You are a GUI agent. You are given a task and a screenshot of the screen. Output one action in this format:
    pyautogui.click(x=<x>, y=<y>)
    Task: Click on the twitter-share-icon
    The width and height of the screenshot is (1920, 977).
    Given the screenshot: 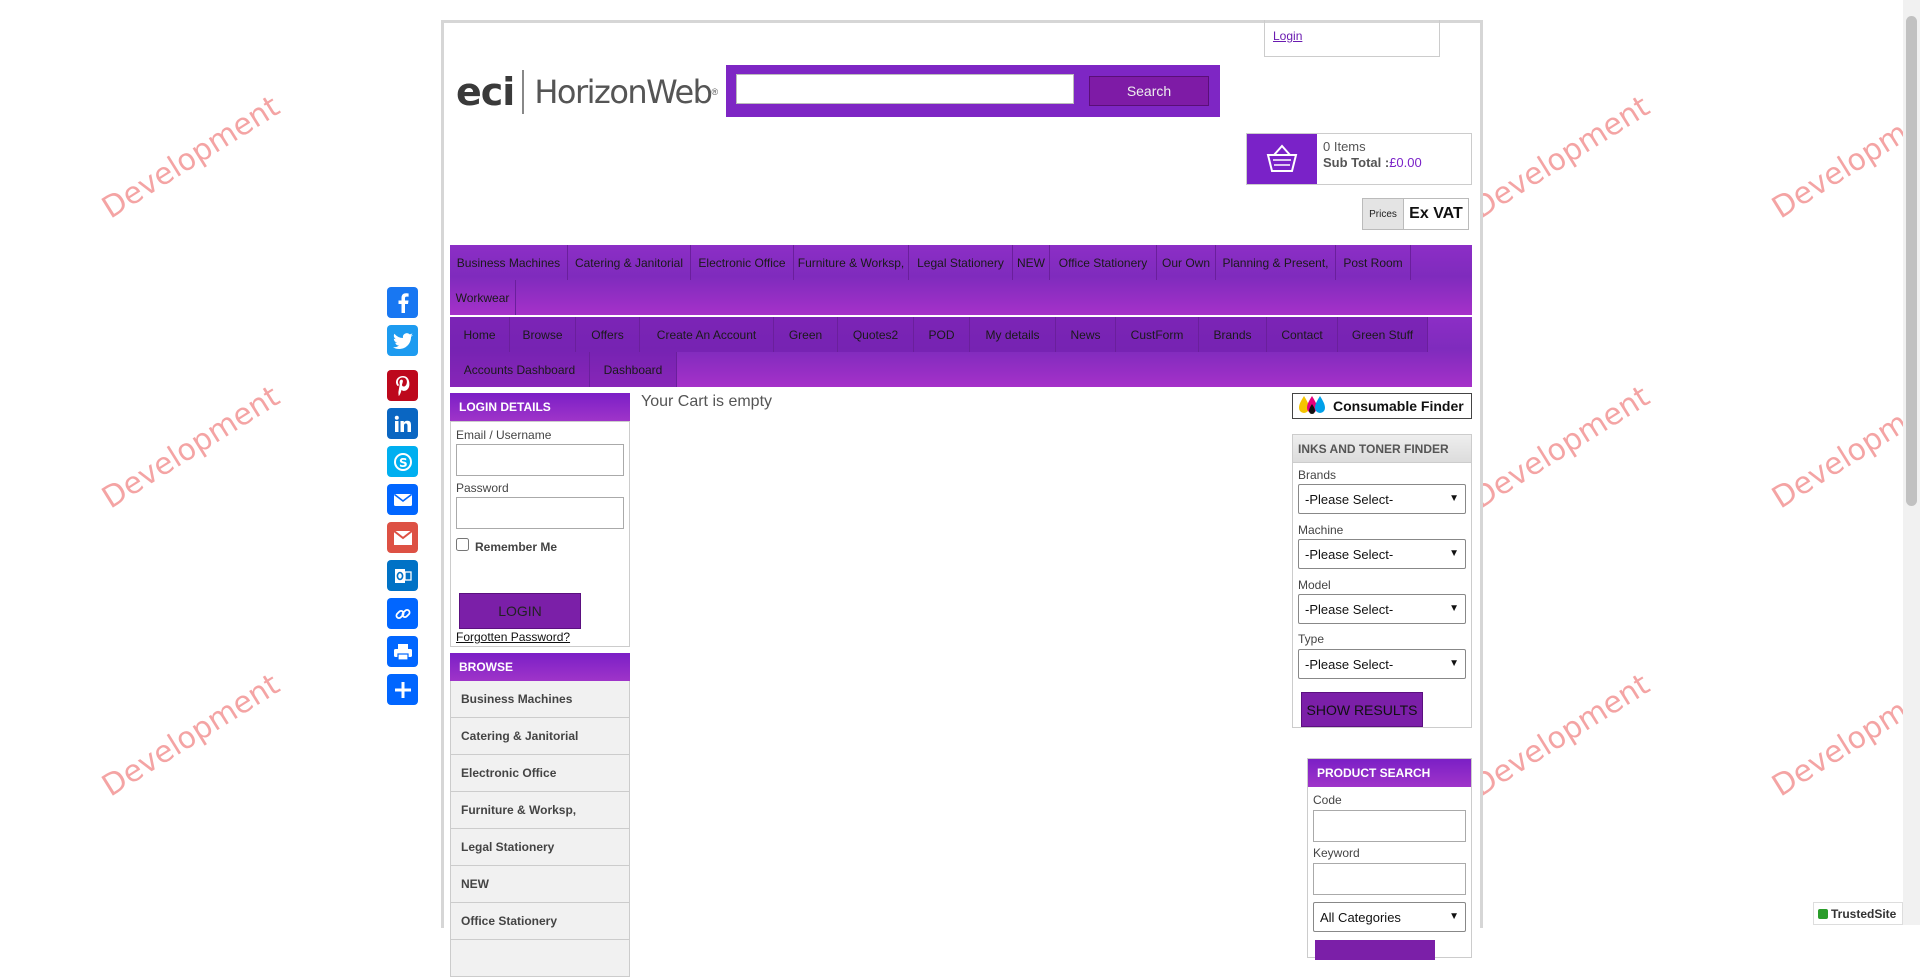 What is the action you would take?
    pyautogui.click(x=402, y=340)
    